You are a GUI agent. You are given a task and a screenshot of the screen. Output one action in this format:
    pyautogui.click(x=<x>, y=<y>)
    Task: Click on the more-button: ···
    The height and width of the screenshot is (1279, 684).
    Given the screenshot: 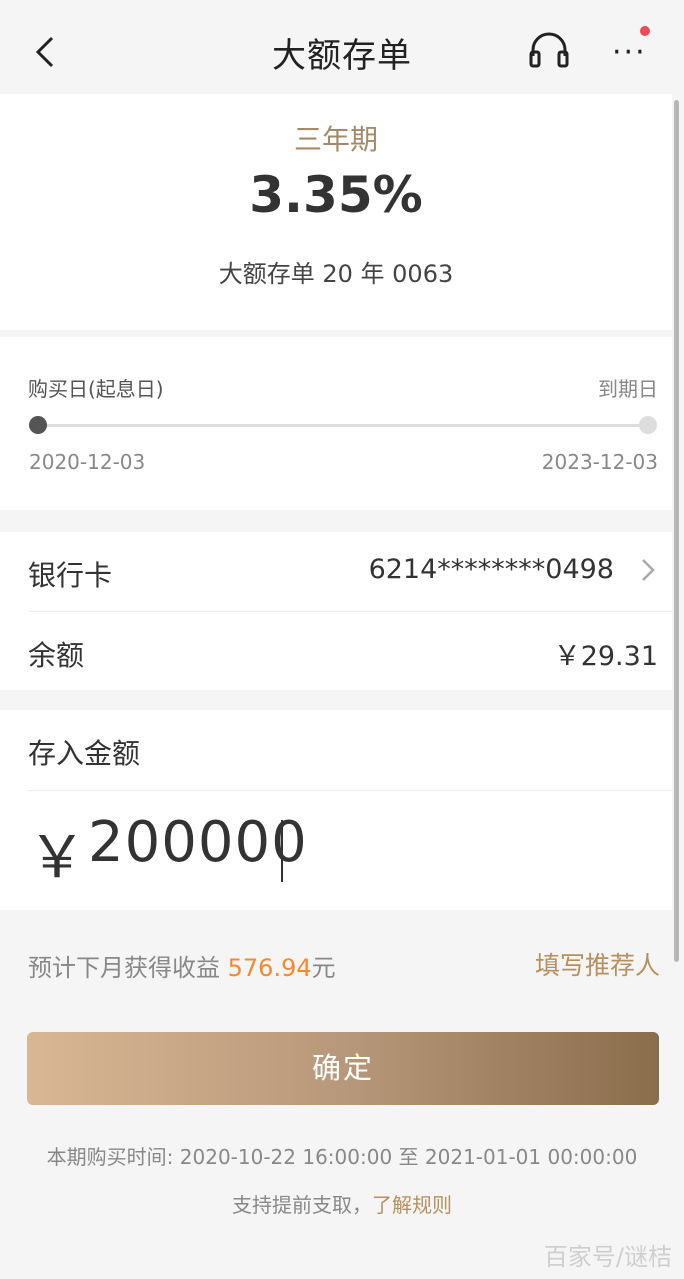 What is the action you would take?
    pyautogui.click(x=631, y=51)
    